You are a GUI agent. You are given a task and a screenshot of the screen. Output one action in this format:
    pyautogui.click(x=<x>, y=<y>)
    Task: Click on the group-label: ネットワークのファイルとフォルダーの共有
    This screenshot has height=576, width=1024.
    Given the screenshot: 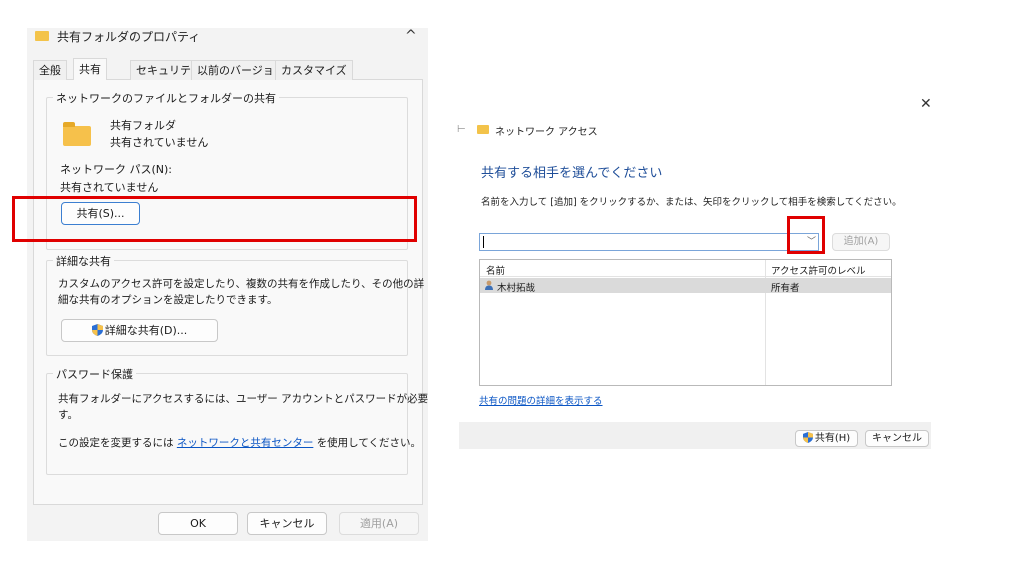 What is the action you would take?
    pyautogui.click(x=166, y=98)
    